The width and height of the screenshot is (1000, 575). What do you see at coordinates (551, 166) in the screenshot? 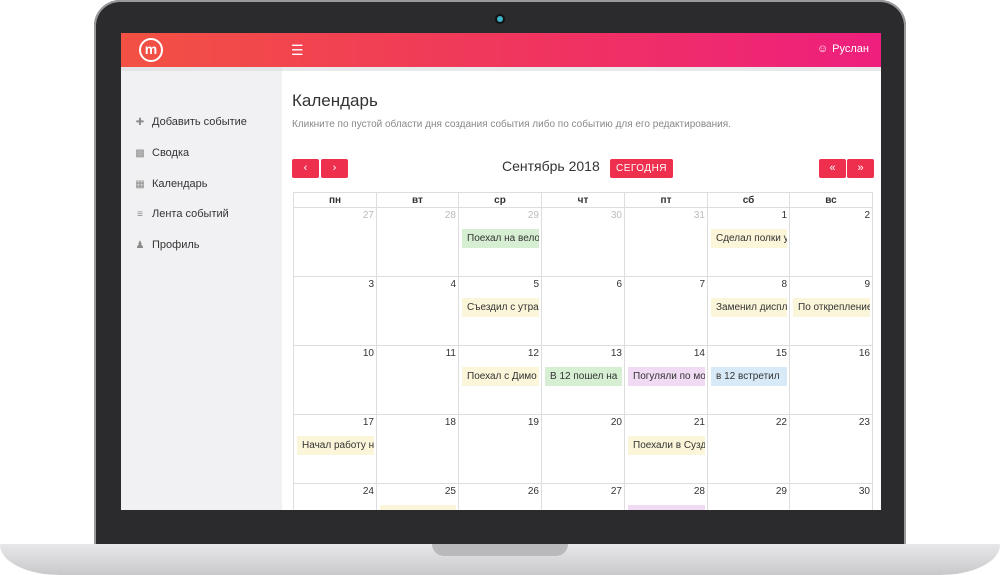
I see `month-label: Сентябрь 2018` at bounding box center [551, 166].